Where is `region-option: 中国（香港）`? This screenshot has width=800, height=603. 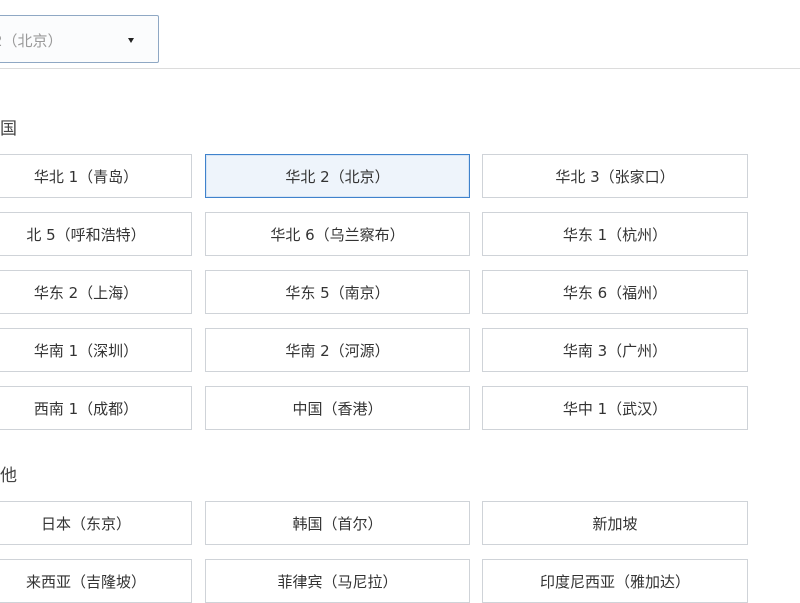 region-option: 中国（香港） is located at coordinates (337, 408).